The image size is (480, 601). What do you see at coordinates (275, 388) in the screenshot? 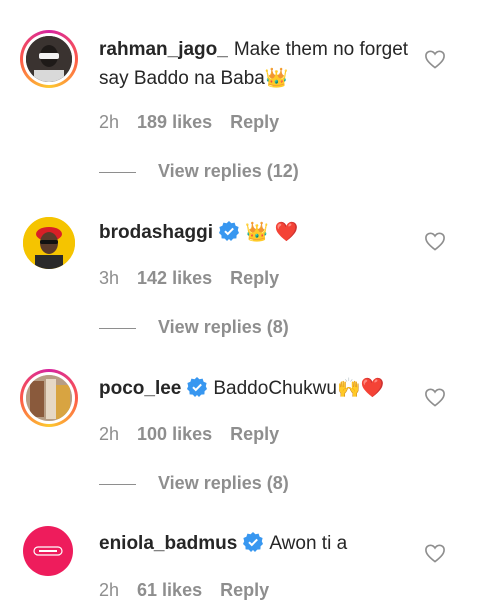
I see `comment-text: BaddoChukwu` at bounding box center [275, 388].